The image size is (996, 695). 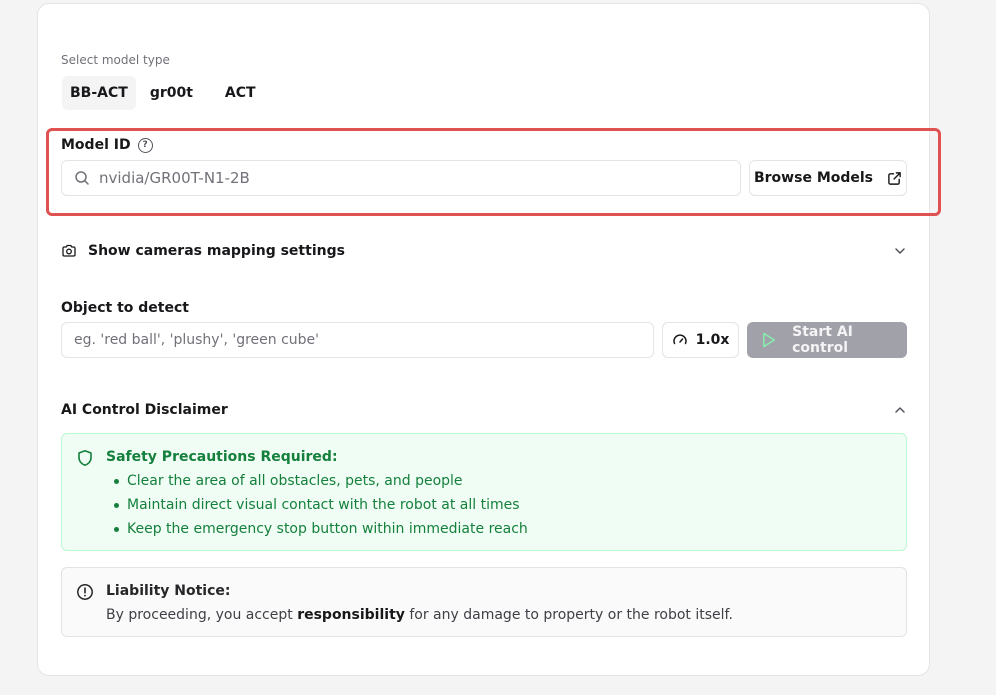 I want to click on chevron-down-icon, so click(x=900, y=251).